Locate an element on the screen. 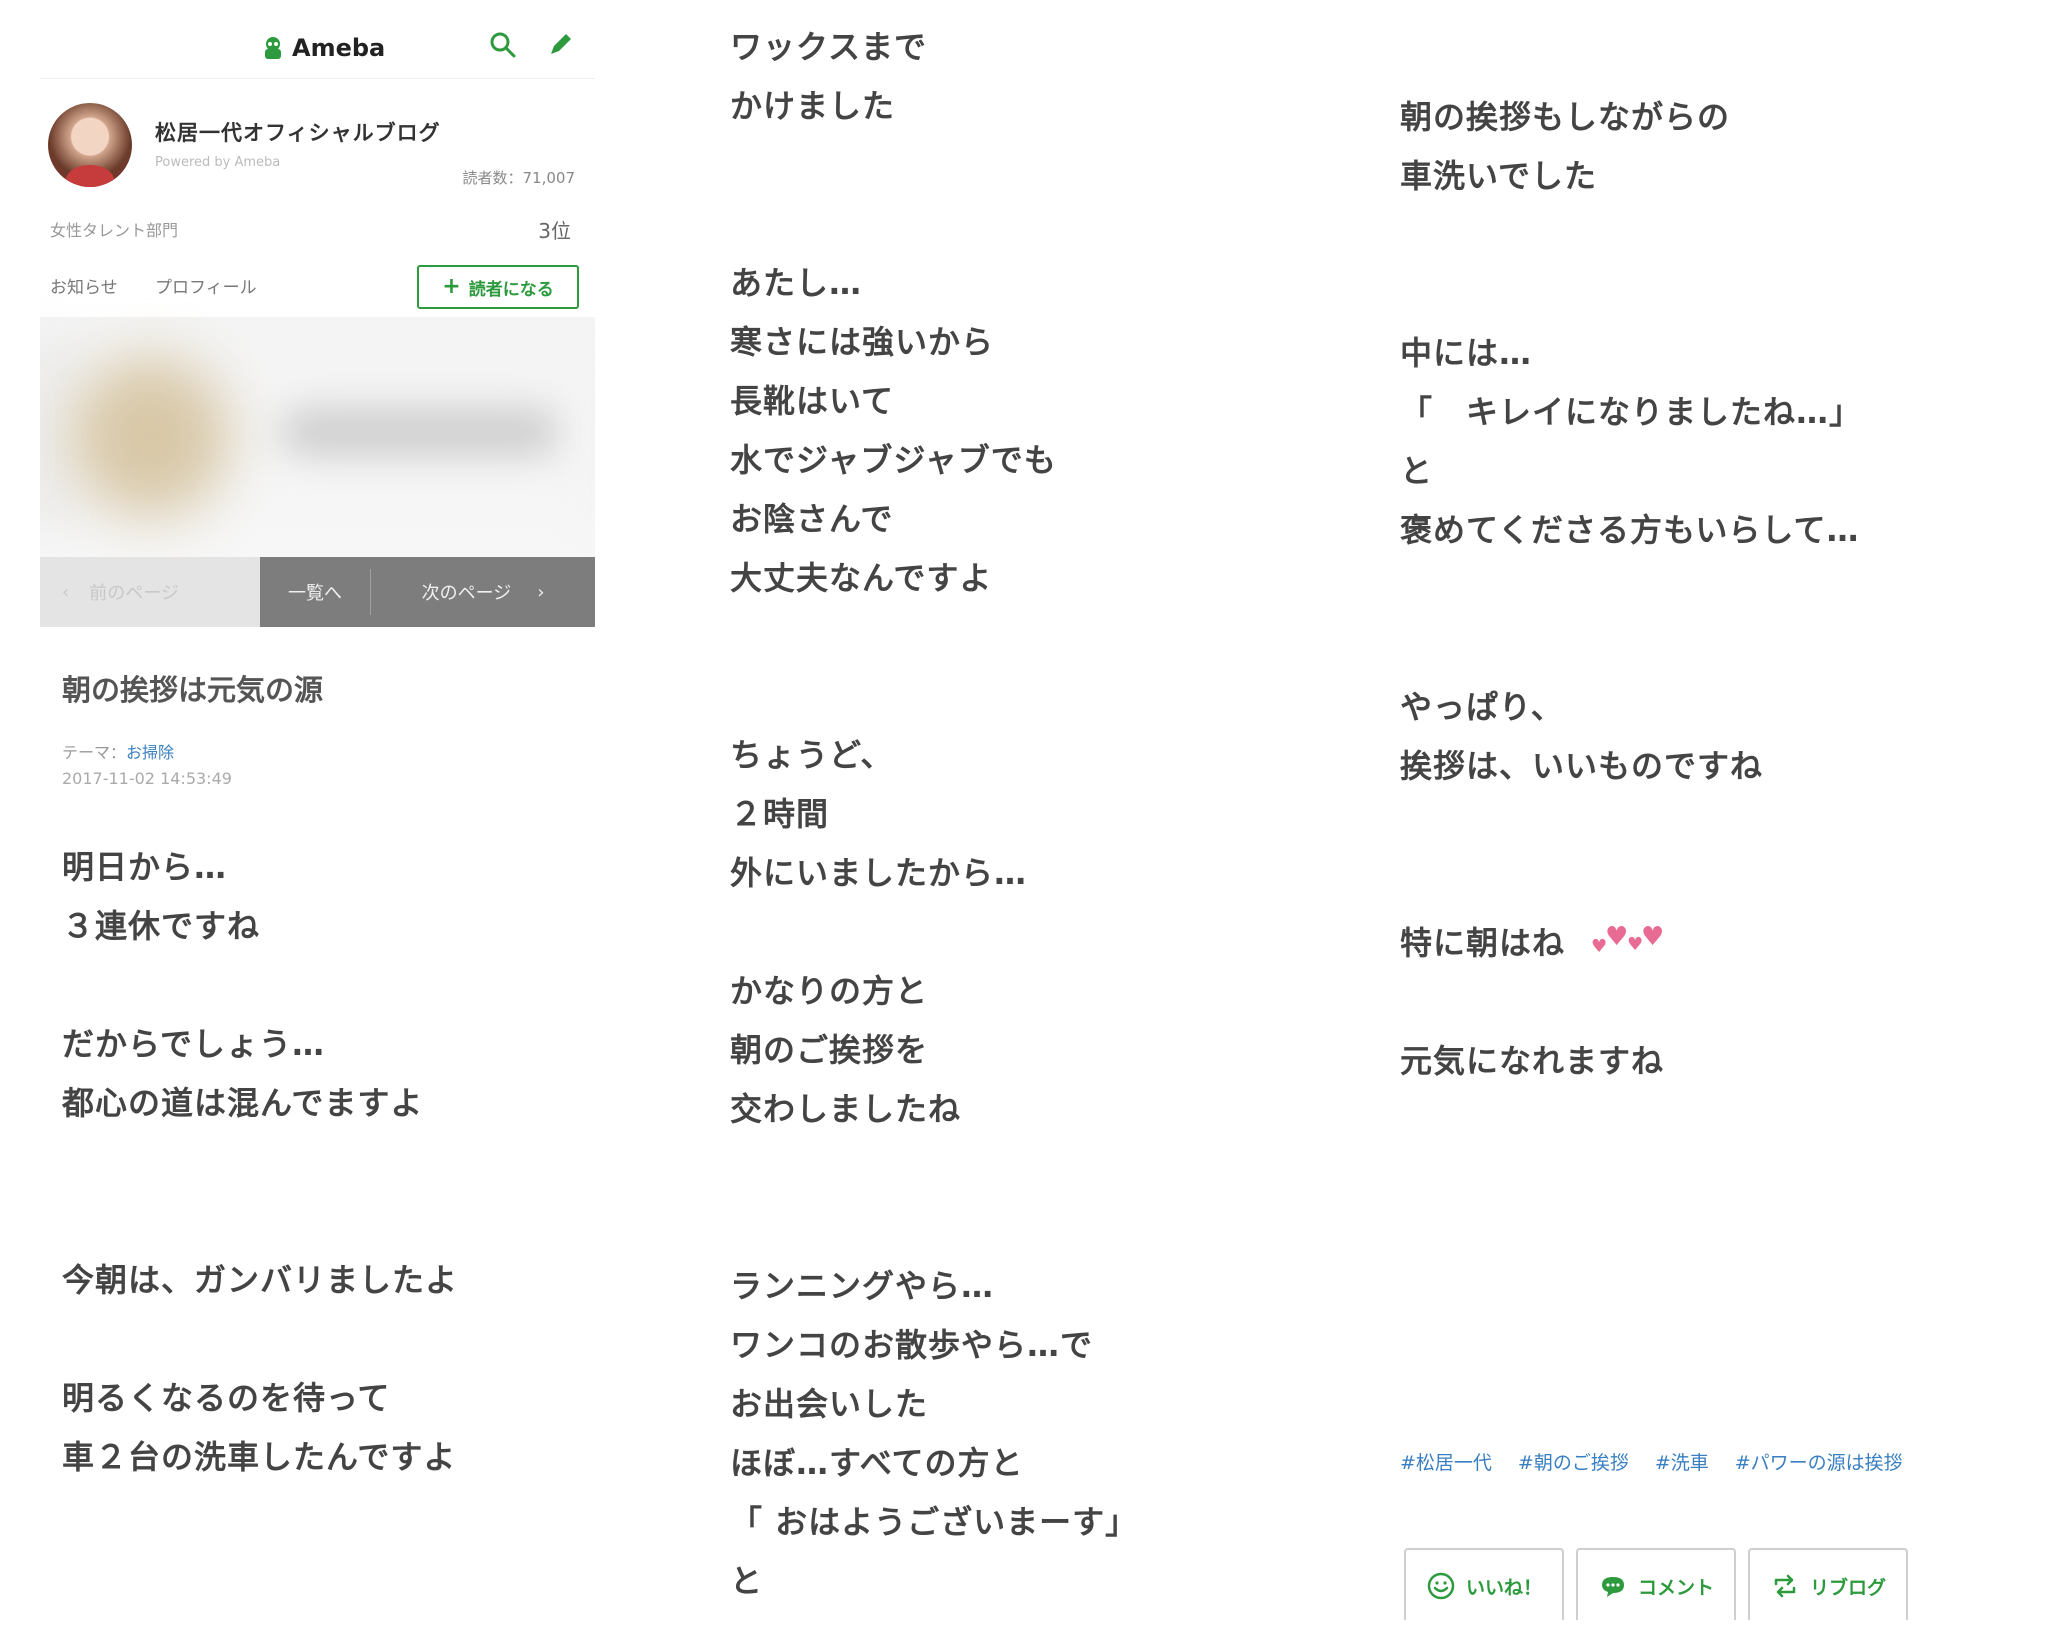 This screenshot has height=1645, width=2048. comment-label: コメント is located at coordinates (1675, 1587).